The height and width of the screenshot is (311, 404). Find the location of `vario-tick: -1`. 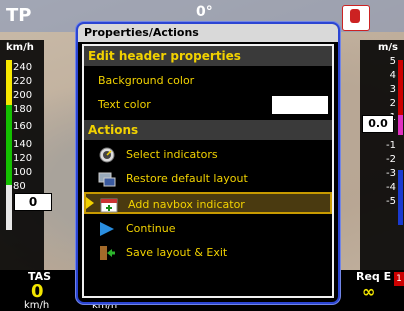

vario-tick: -1 is located at coordinates (391, 145).